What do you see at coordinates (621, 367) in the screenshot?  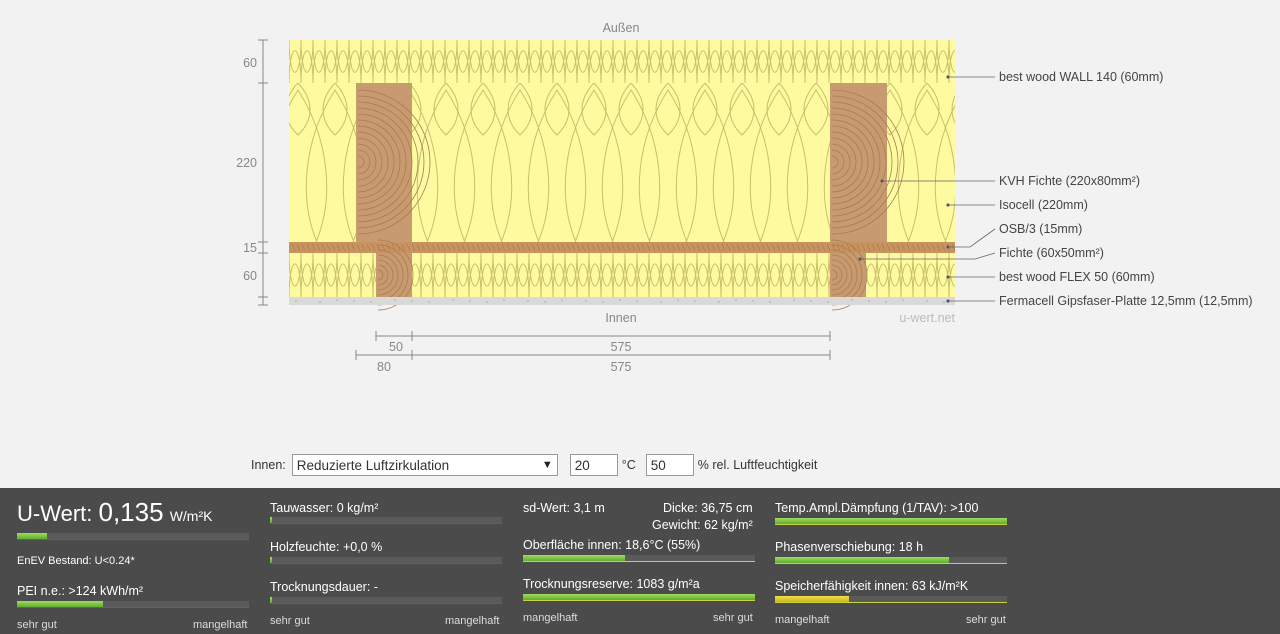 I see `dim-width-575-b: 575` at bounding box center [621, 367].